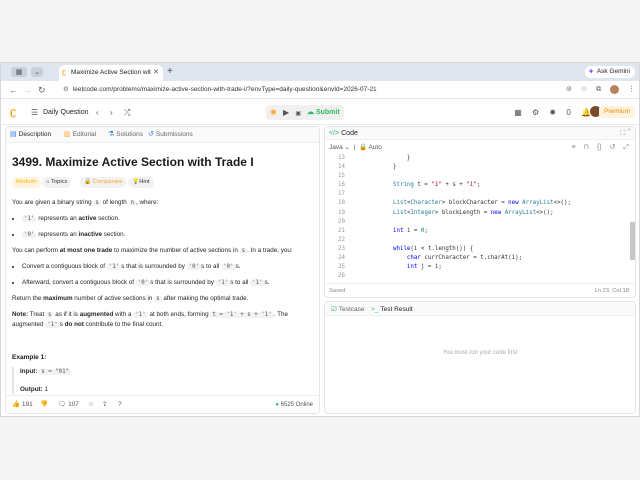 Image resolution: width=640 pixels, height=480 pixels. Describe the element at coordinates (327, 112) in the screenshot. I see `submit-label: Submit` at that location.